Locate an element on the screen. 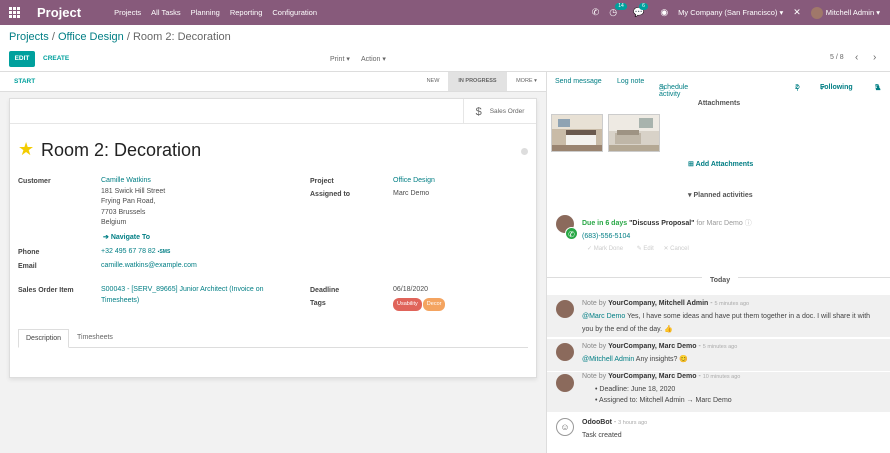  print-label: Print is located at coordinates (337, 59).